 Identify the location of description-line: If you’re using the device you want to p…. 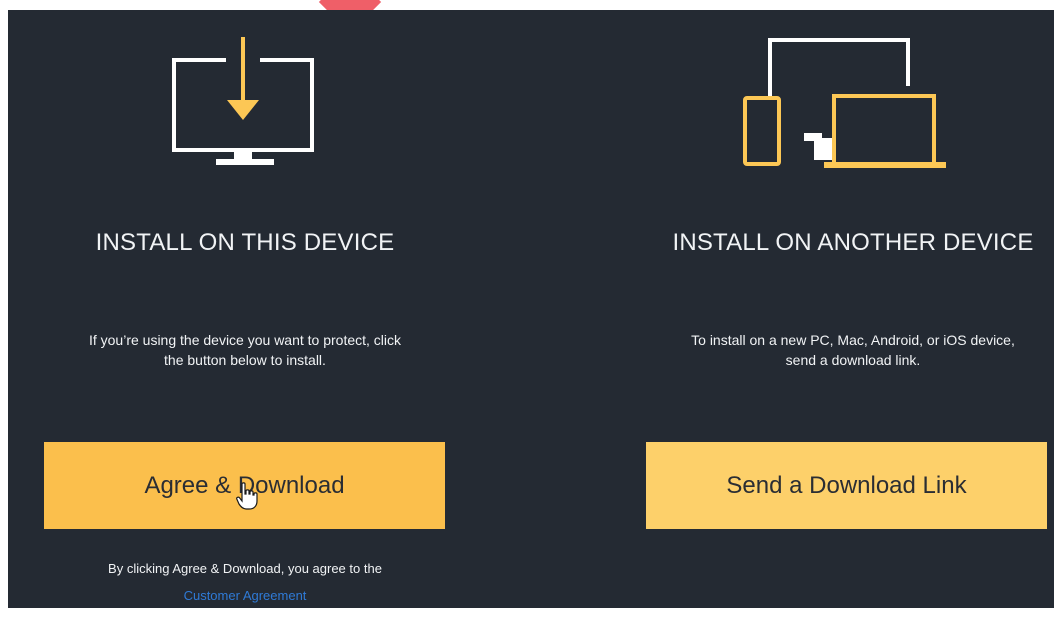
(245, 340).